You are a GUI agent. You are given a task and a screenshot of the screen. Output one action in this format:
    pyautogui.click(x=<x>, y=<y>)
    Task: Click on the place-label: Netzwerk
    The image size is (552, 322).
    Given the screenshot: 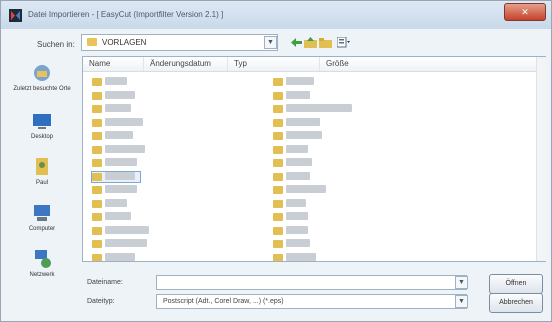 What is the action you would take?
    pyautogui.click(x=42, y=275)
    